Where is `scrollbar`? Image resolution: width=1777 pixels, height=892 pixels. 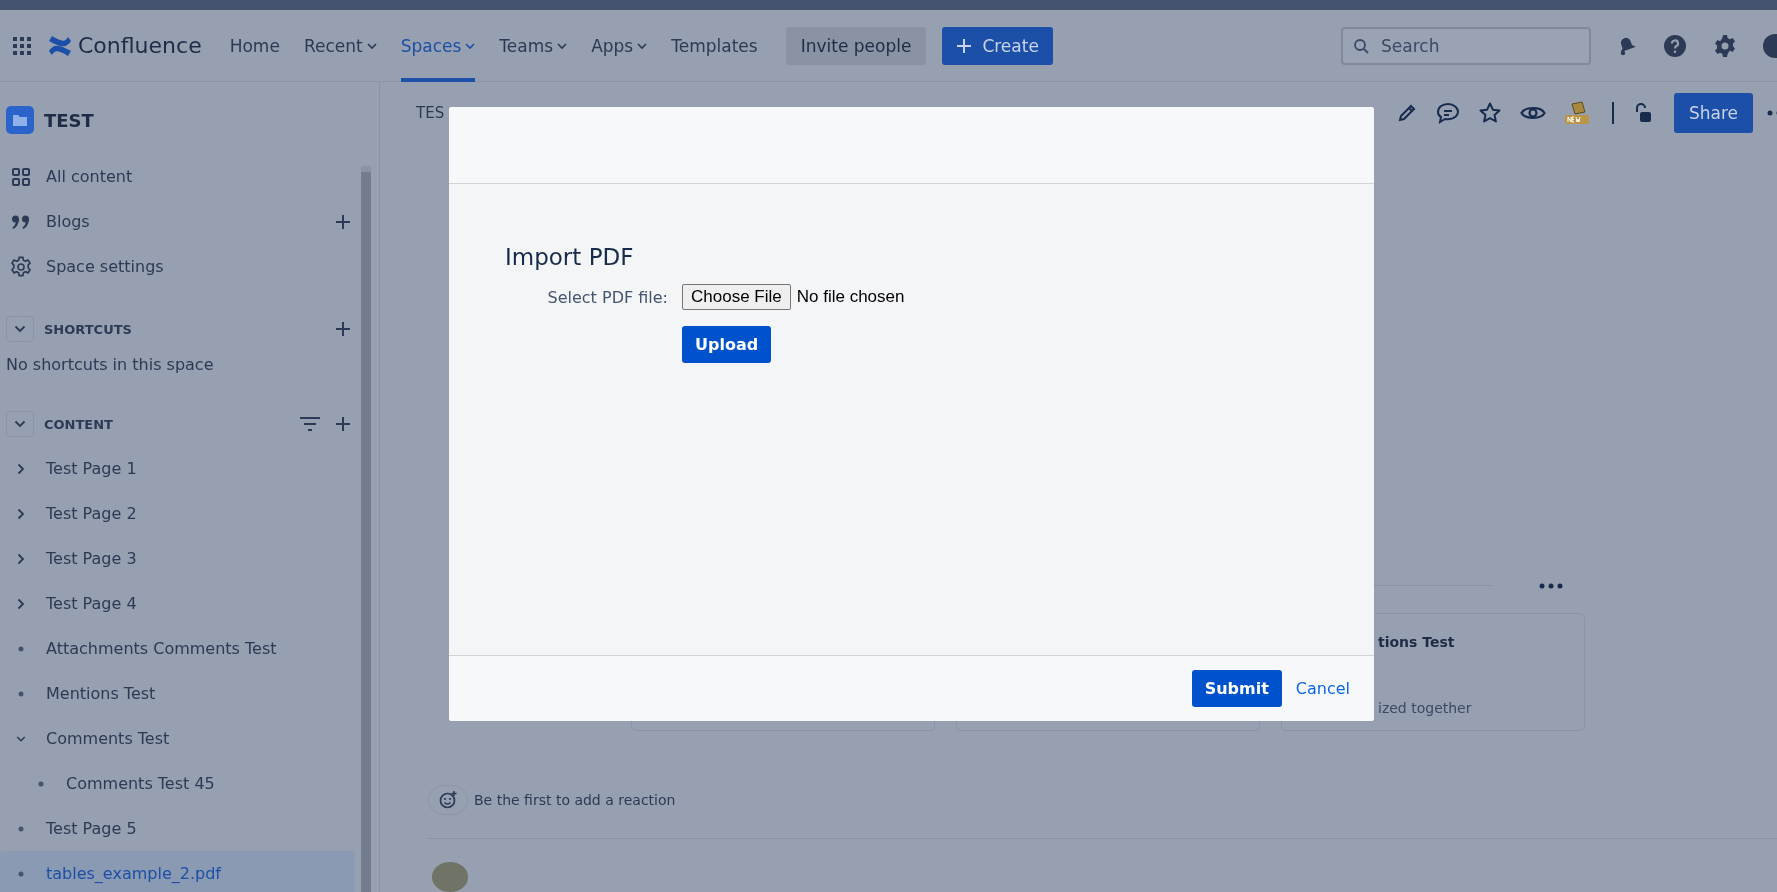
scrollbar is located at coordinates (366, 529).